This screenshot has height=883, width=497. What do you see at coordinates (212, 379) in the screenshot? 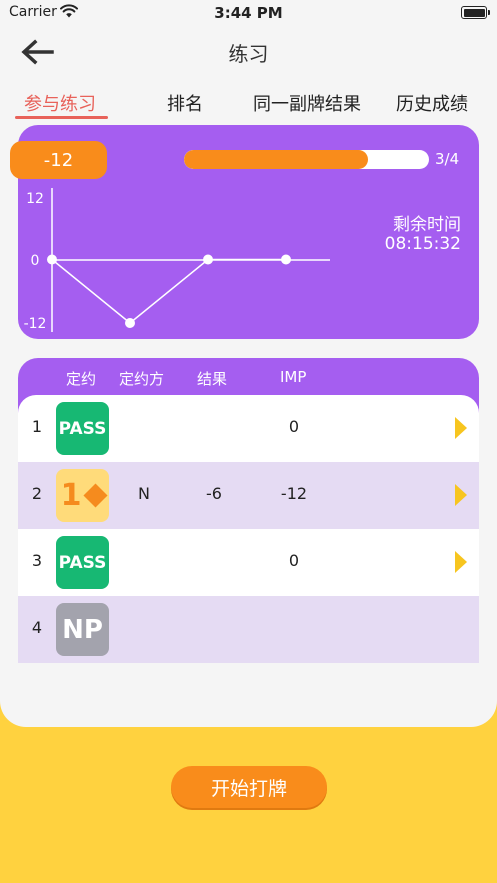
I see `column-header-result: 结果` at bounding box center [212, 379].